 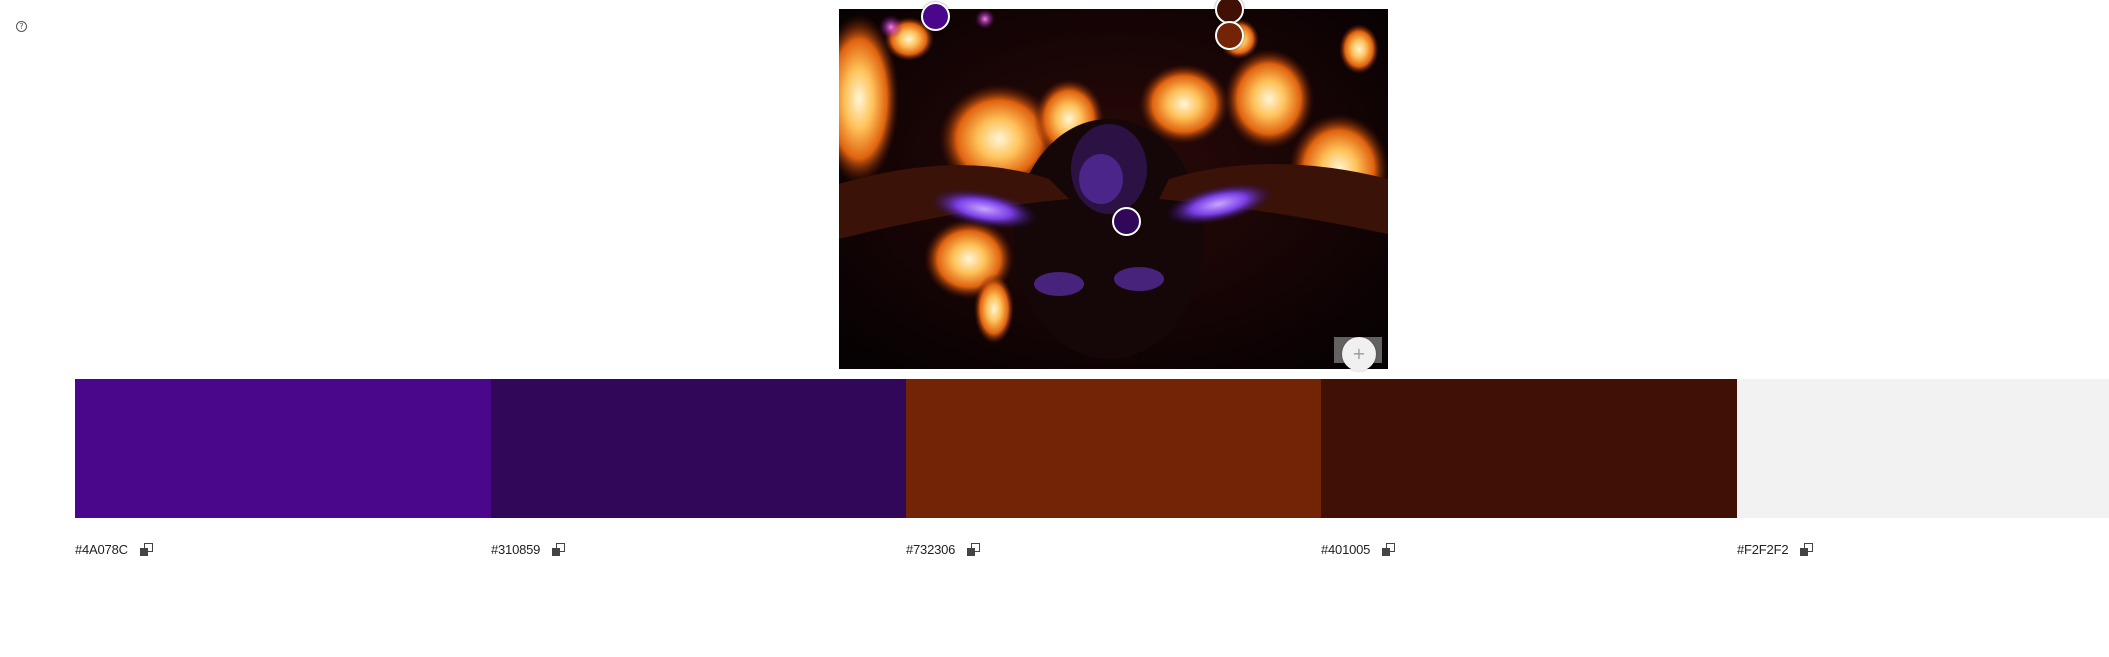 I want to click on hex-row-1: #4A078C, so click(x=114, y=549).